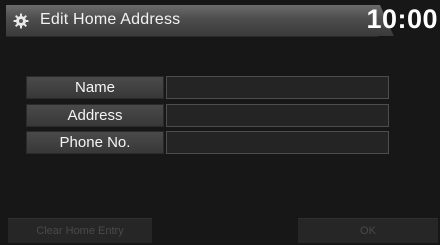 This screenshot has height=245, width=440. What do you see at coordinates (110, 19) in the screenshot?
I see `page-title: Edit Home Address` at bounding box center [110, 19].